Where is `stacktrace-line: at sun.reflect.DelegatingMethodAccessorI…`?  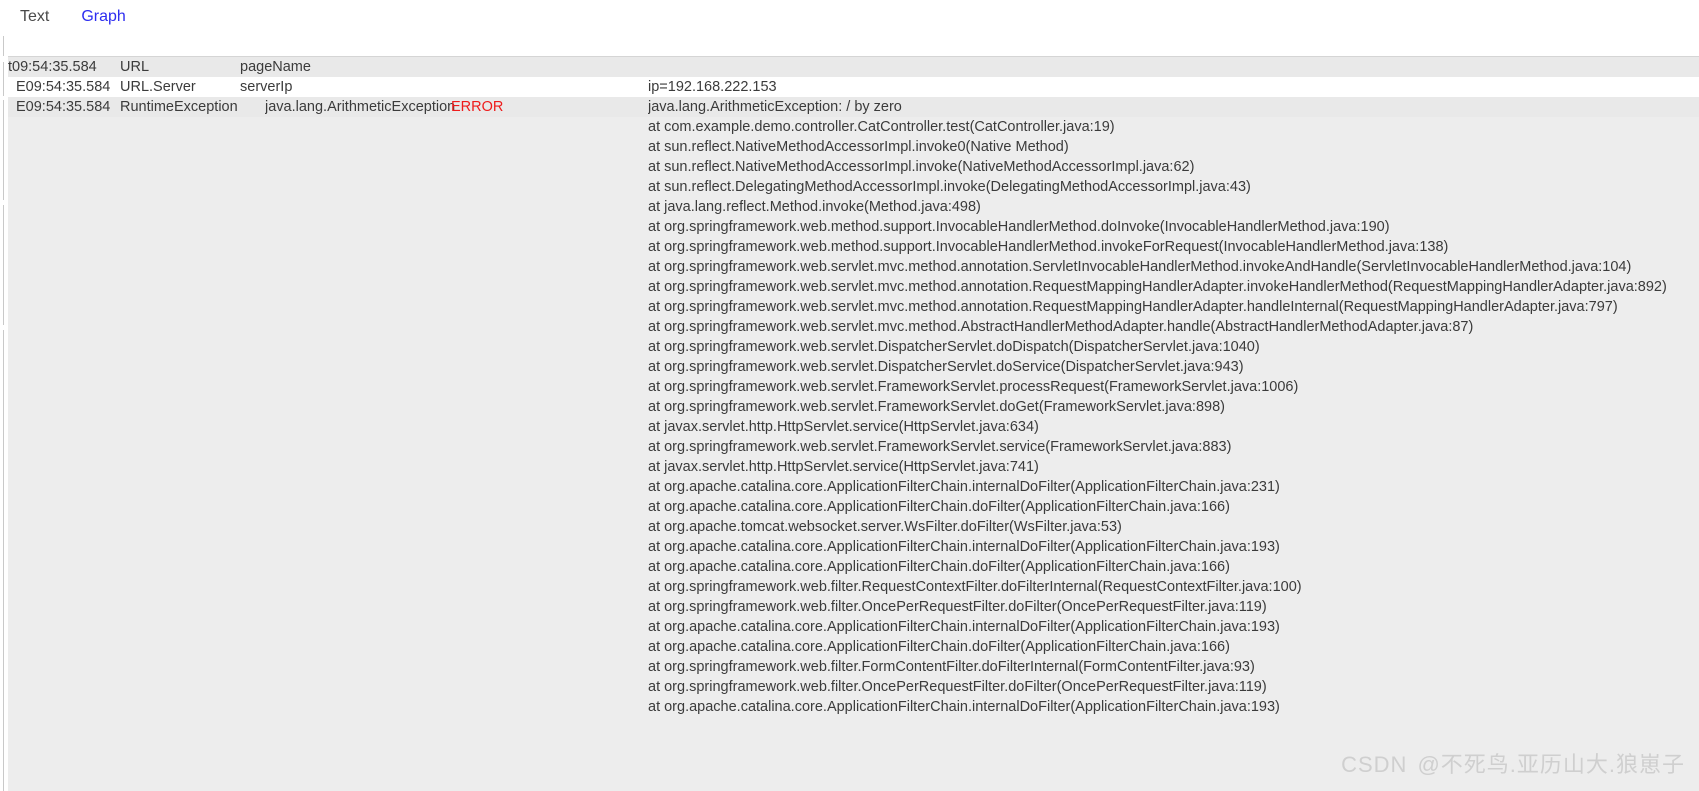
stacktrace-line: at sun.reflect.DelegatingMethodAccessorI… is located at coordinates (949, 187).